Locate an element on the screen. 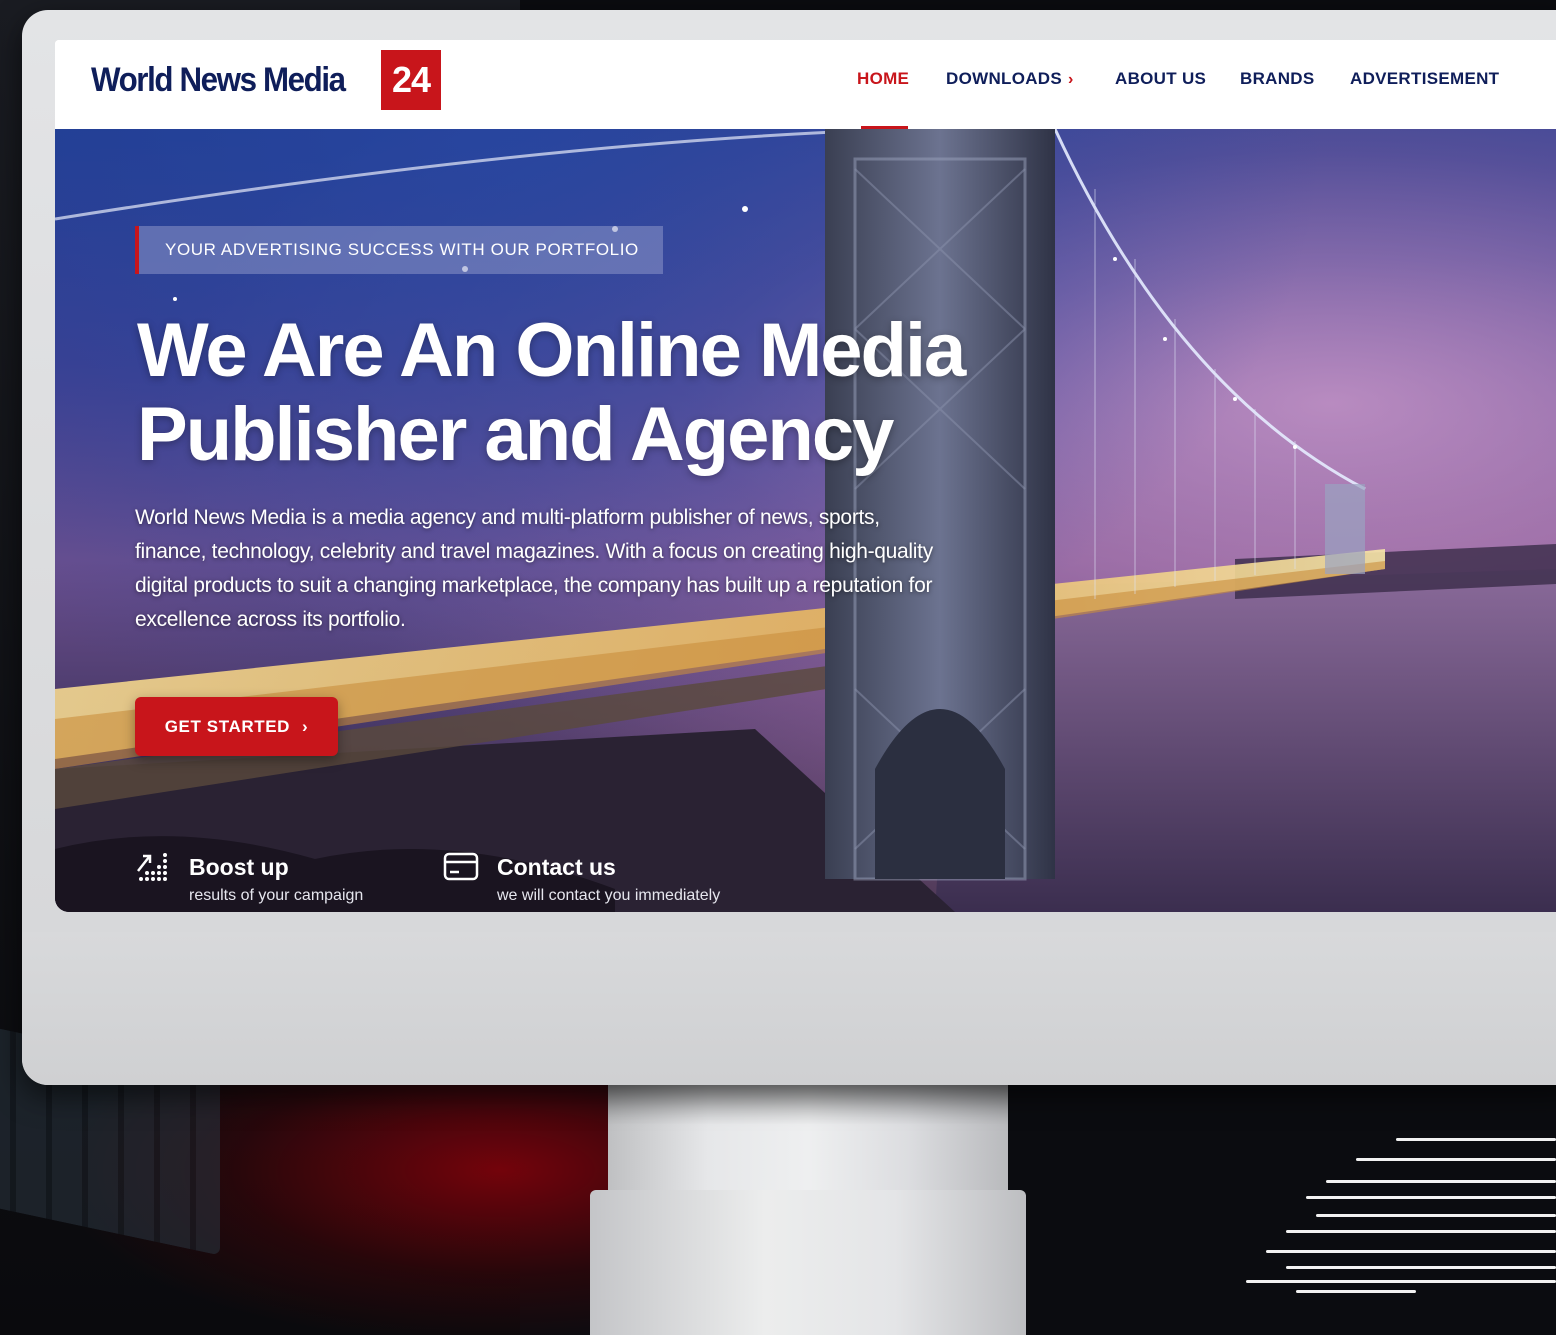 The height and width of the screenshot is (1335, 1556). logo-badge: 24 is located at coordinates (411, 80).